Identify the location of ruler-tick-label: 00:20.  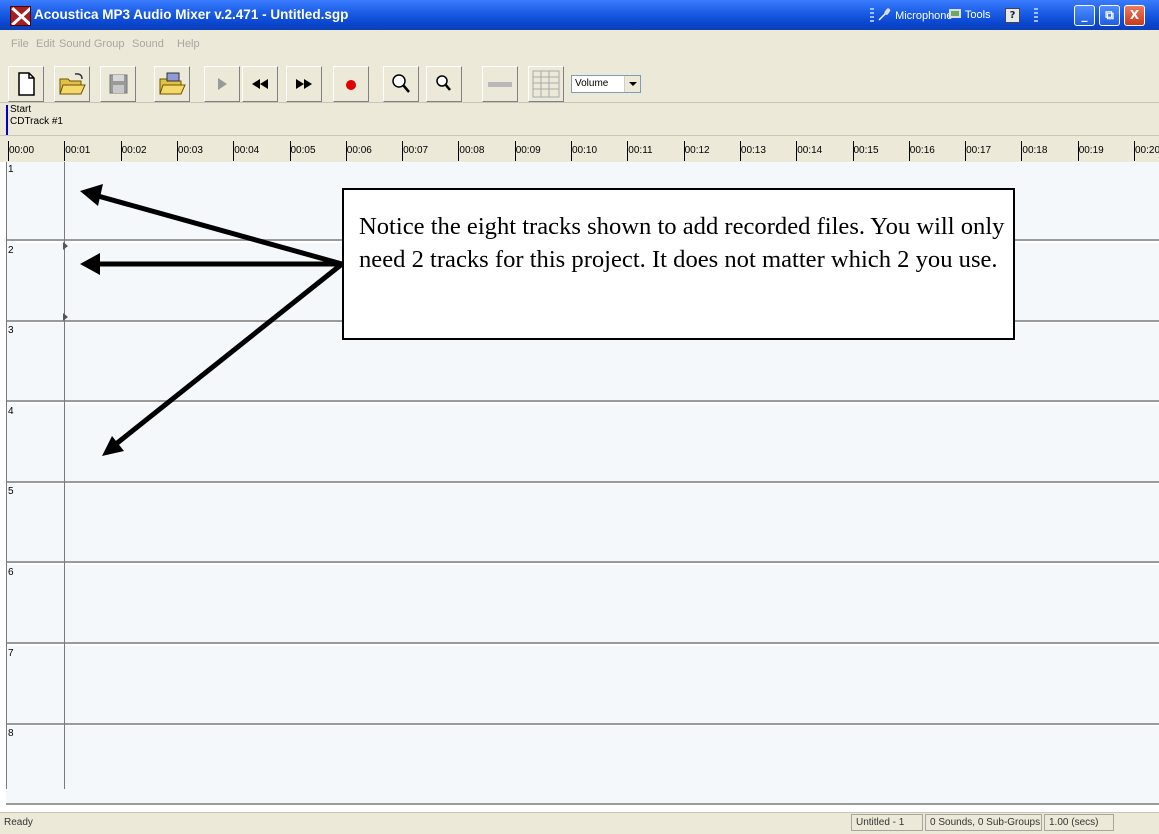
(1147, 150).